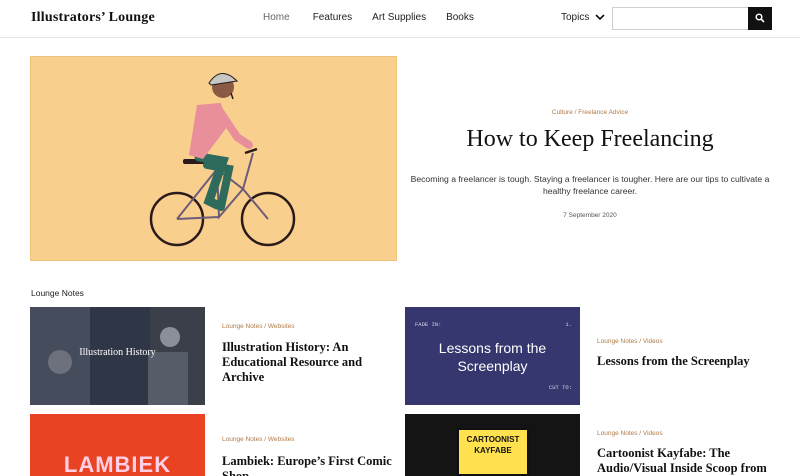 This screenshot has width=800, height=476. I want to click on search-icon, so click(760, 19).